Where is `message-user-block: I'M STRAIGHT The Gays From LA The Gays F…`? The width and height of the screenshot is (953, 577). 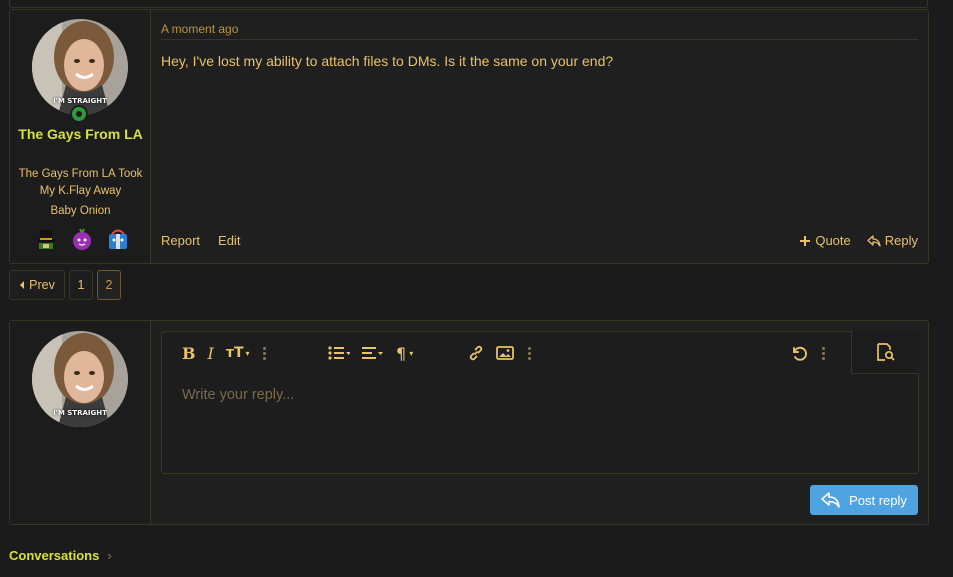
message-user-block: I'M STRAIGHT The Gays From LA The Gays F… is located at coordinates (80, 136).